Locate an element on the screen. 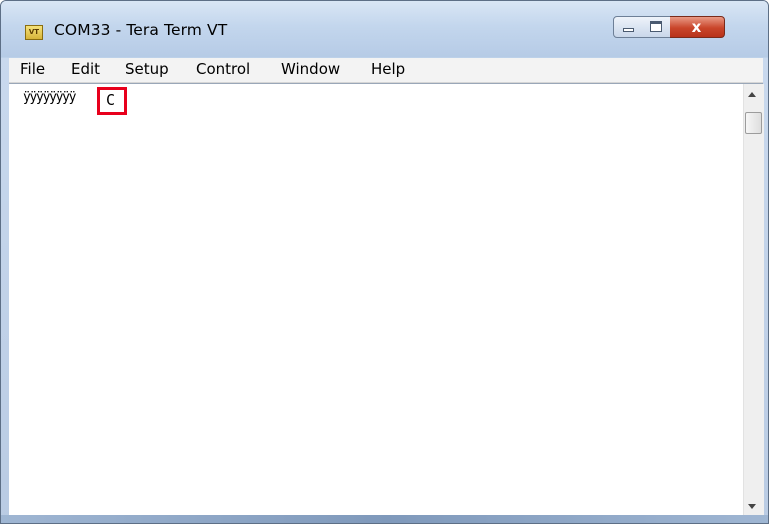  window-title: COM33 - Tera Term VT is located at coordinates (141, 30).